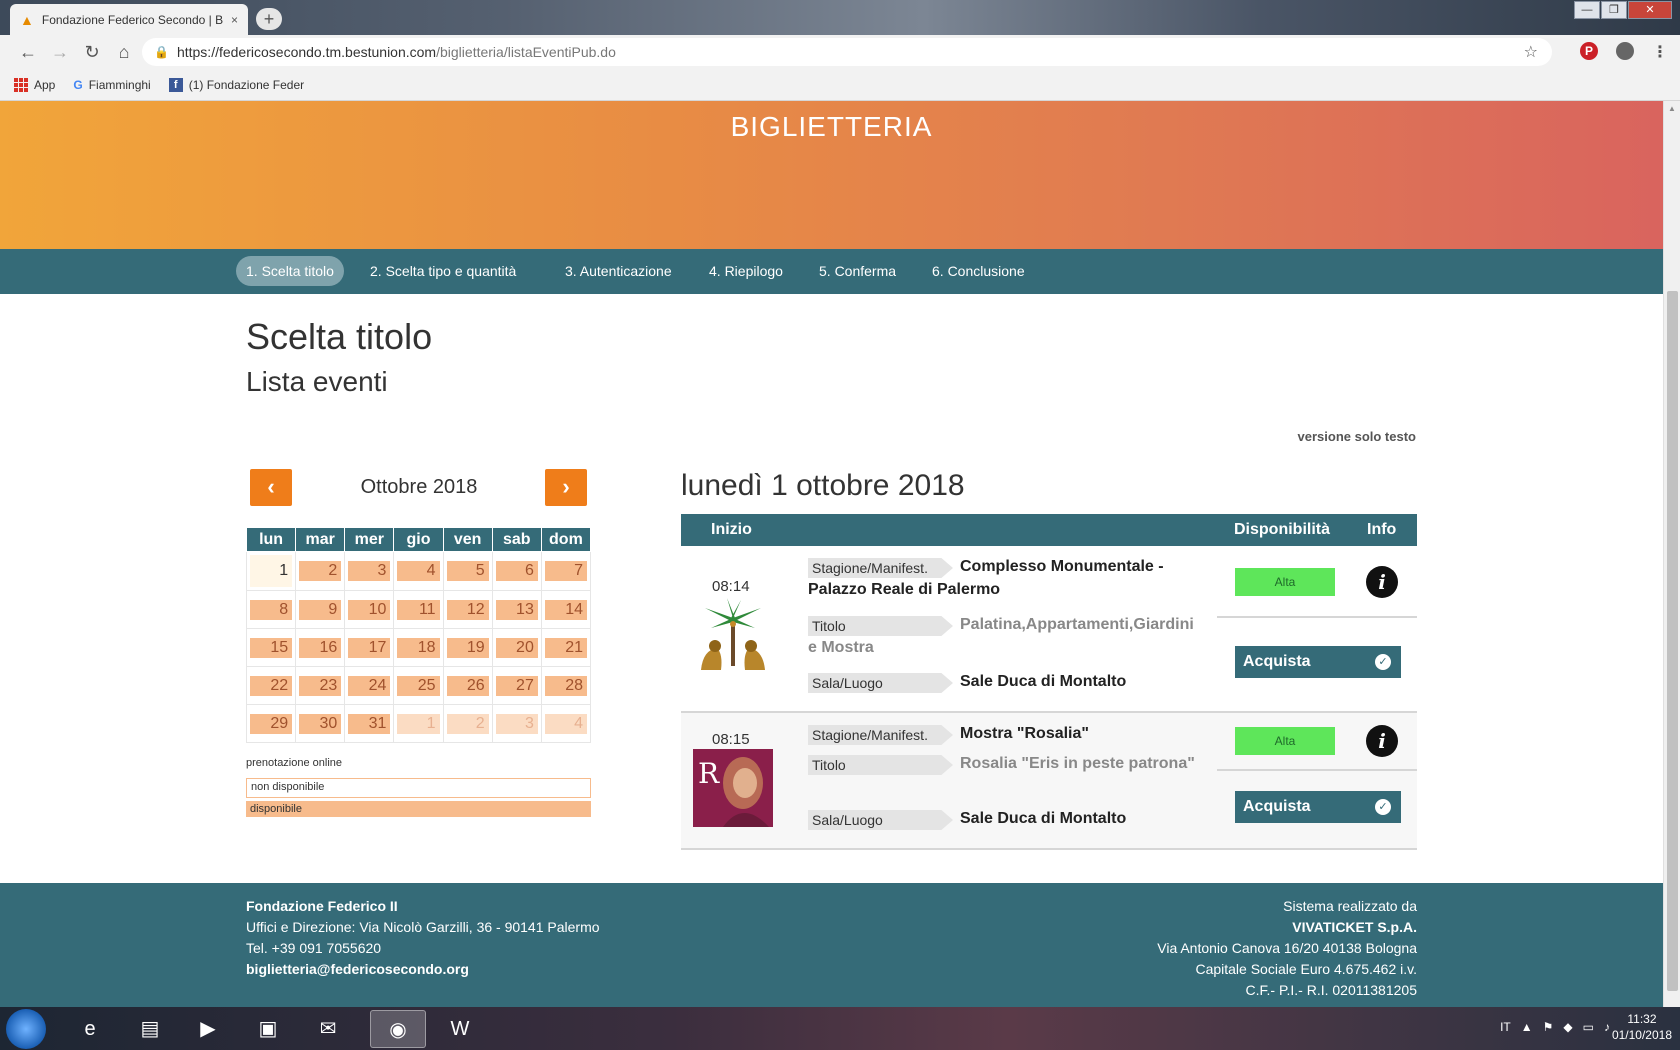  Describe the element at coordinates (1548, 1027) in the screenshot. I see `flag-icon: ⚑` at that location.